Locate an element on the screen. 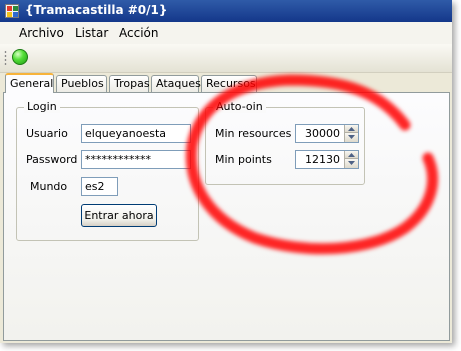  menu-listar: Listar is located at coordinates (91, 33).